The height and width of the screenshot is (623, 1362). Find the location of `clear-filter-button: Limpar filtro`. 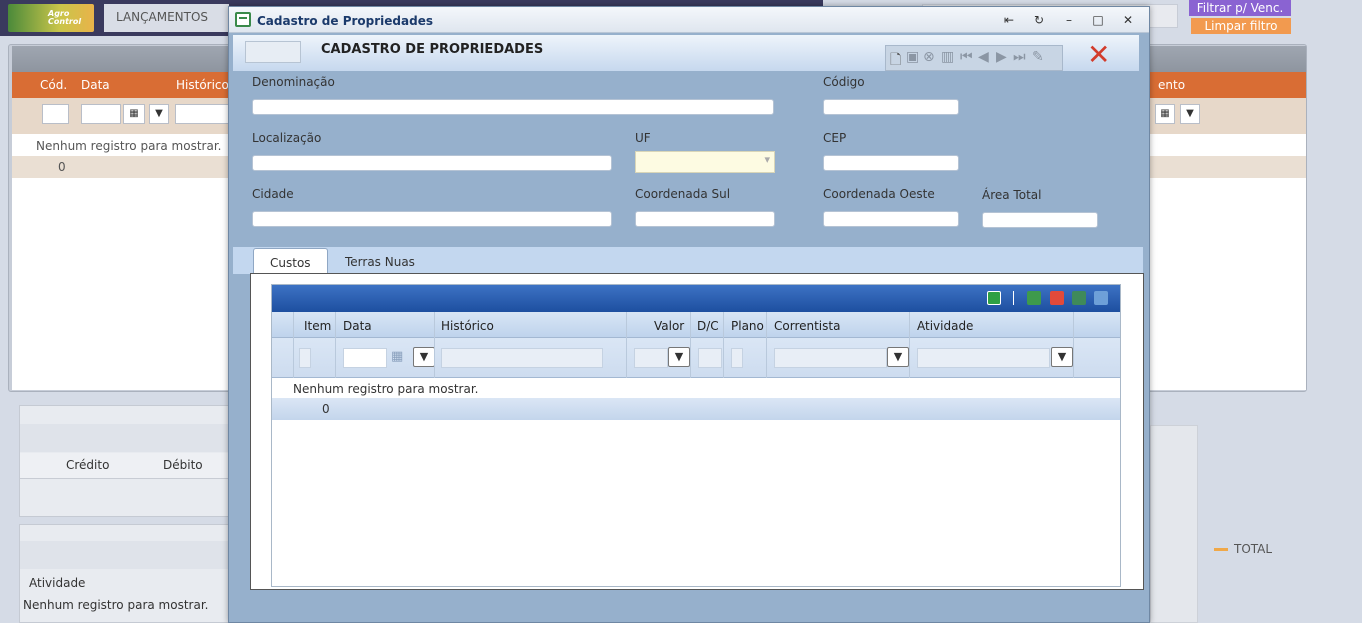

clear-filter-button: Limpar filtro is located at coordinates (1241, 26).